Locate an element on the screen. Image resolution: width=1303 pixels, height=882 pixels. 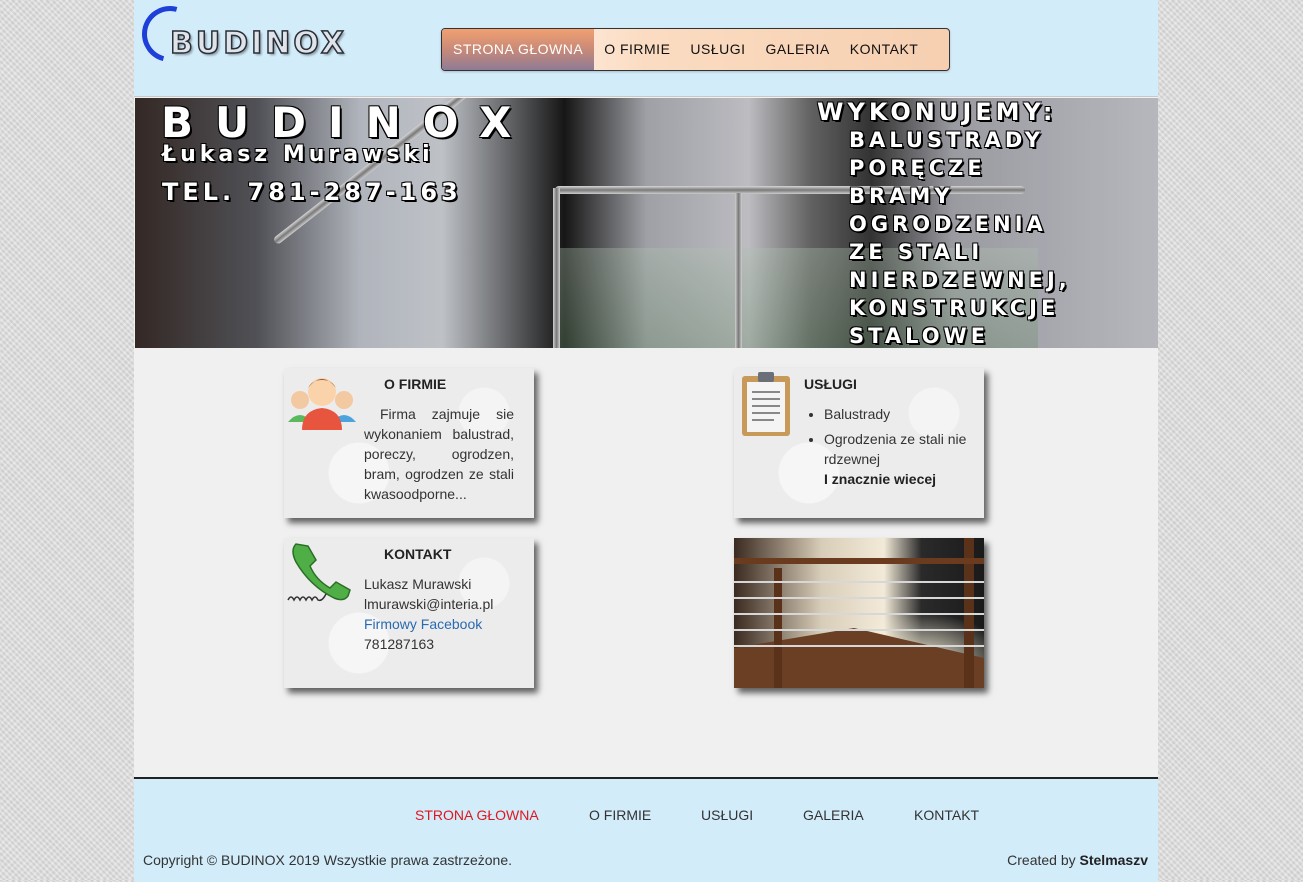
credit: Created by Stelmaszv is located at coordinates (1077, 860).